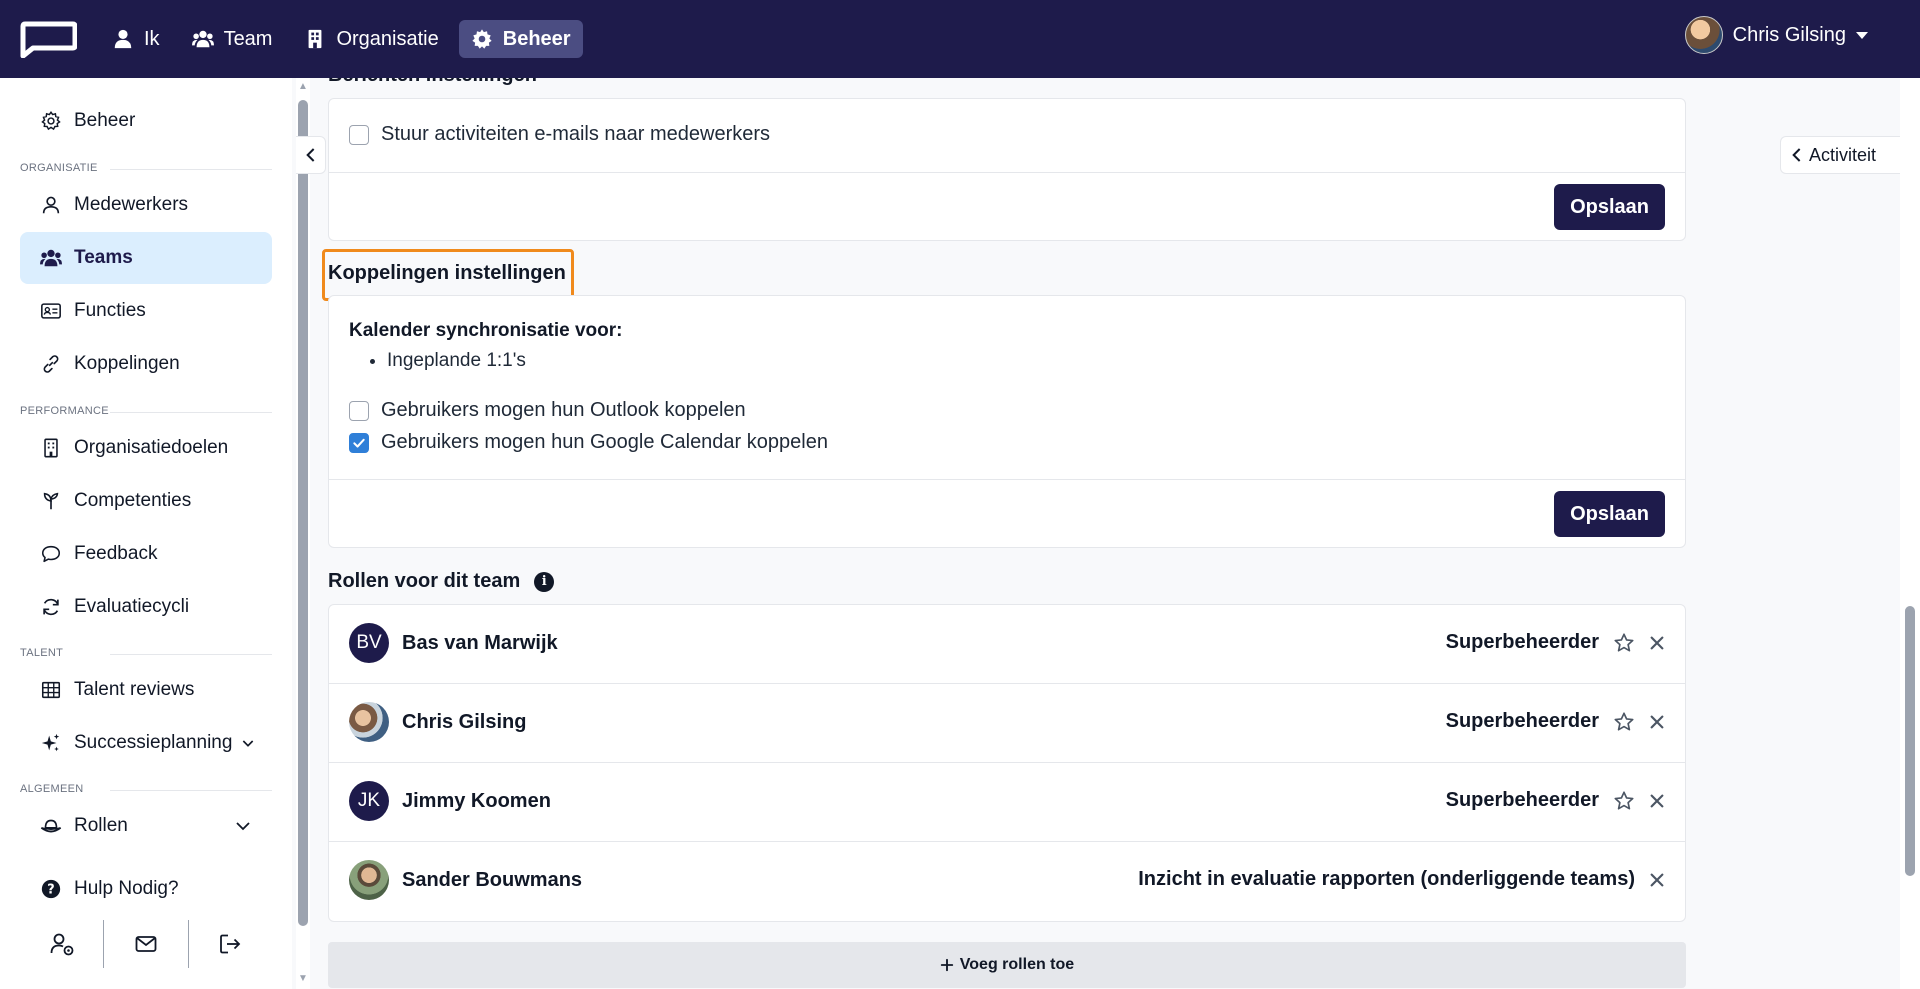  I want to click on outlook-checkbox-row: Gebruikers mogen hun Outlook koppelen, so click(547, 410).